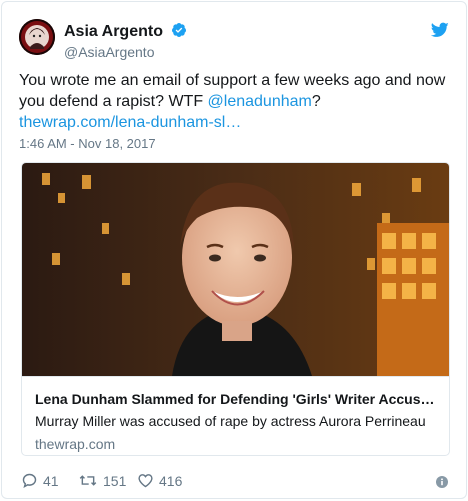 The width and height of the screenshot is (468, 501). I want to click on retweet-count: 151, so click(115, 481).